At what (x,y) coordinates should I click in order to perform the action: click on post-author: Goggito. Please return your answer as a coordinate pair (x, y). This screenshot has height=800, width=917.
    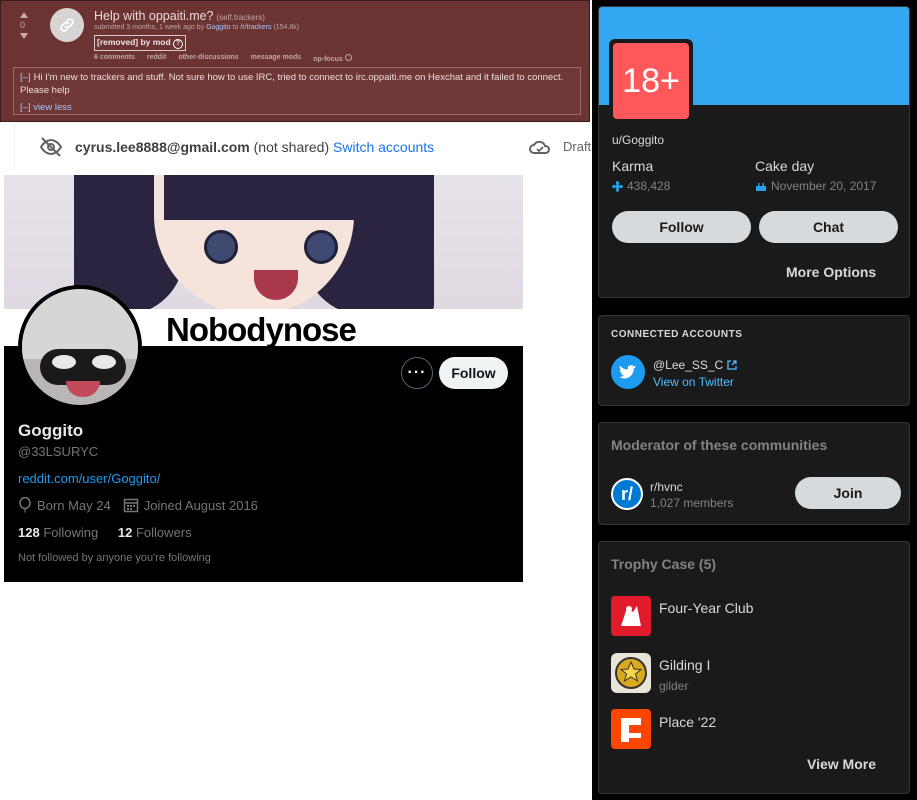
    Looking at the image, I should click on (218, 27).